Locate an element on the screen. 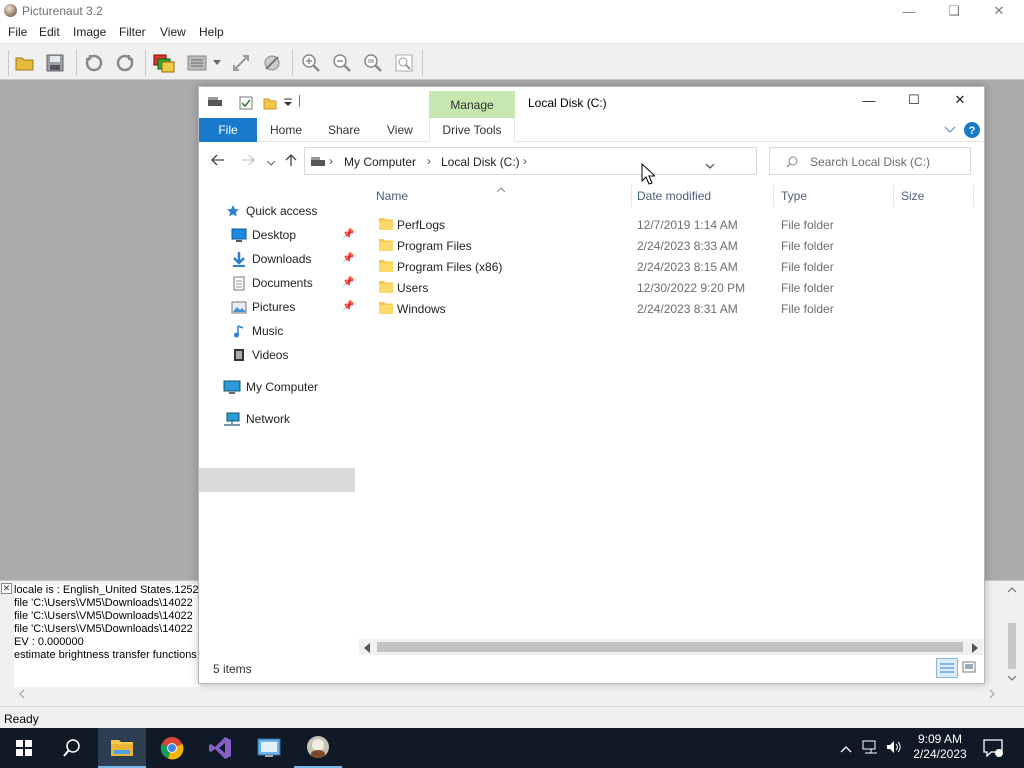  address-history-icon is located at coordinates (710, 166).